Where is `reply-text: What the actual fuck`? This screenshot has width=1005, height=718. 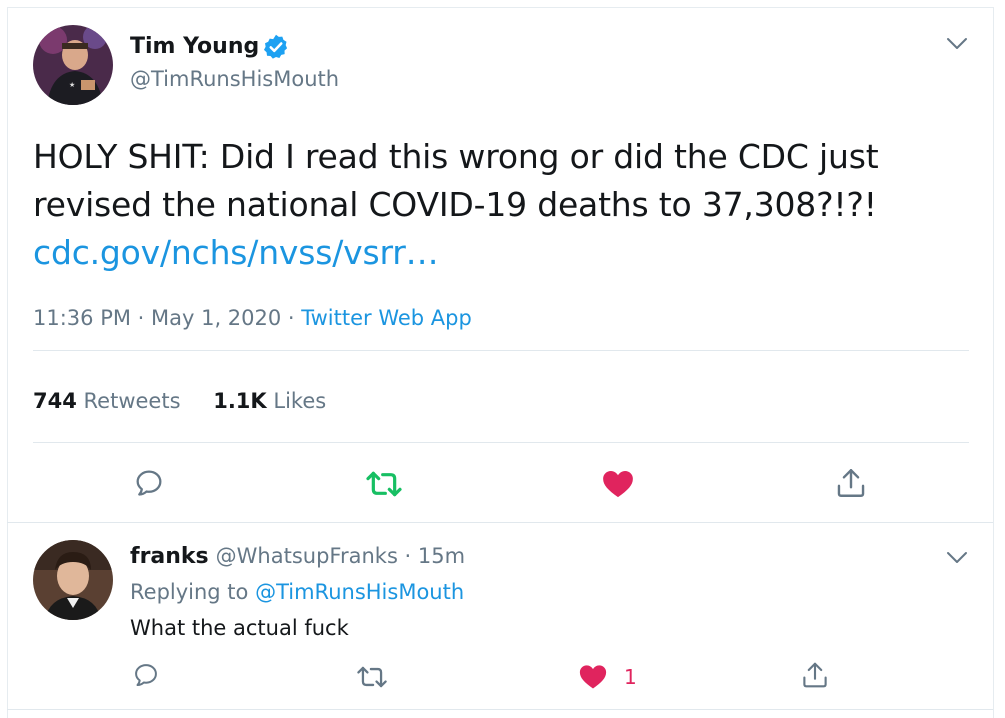
reply-text: What the actual fuck is located at coordinates (239, 628).